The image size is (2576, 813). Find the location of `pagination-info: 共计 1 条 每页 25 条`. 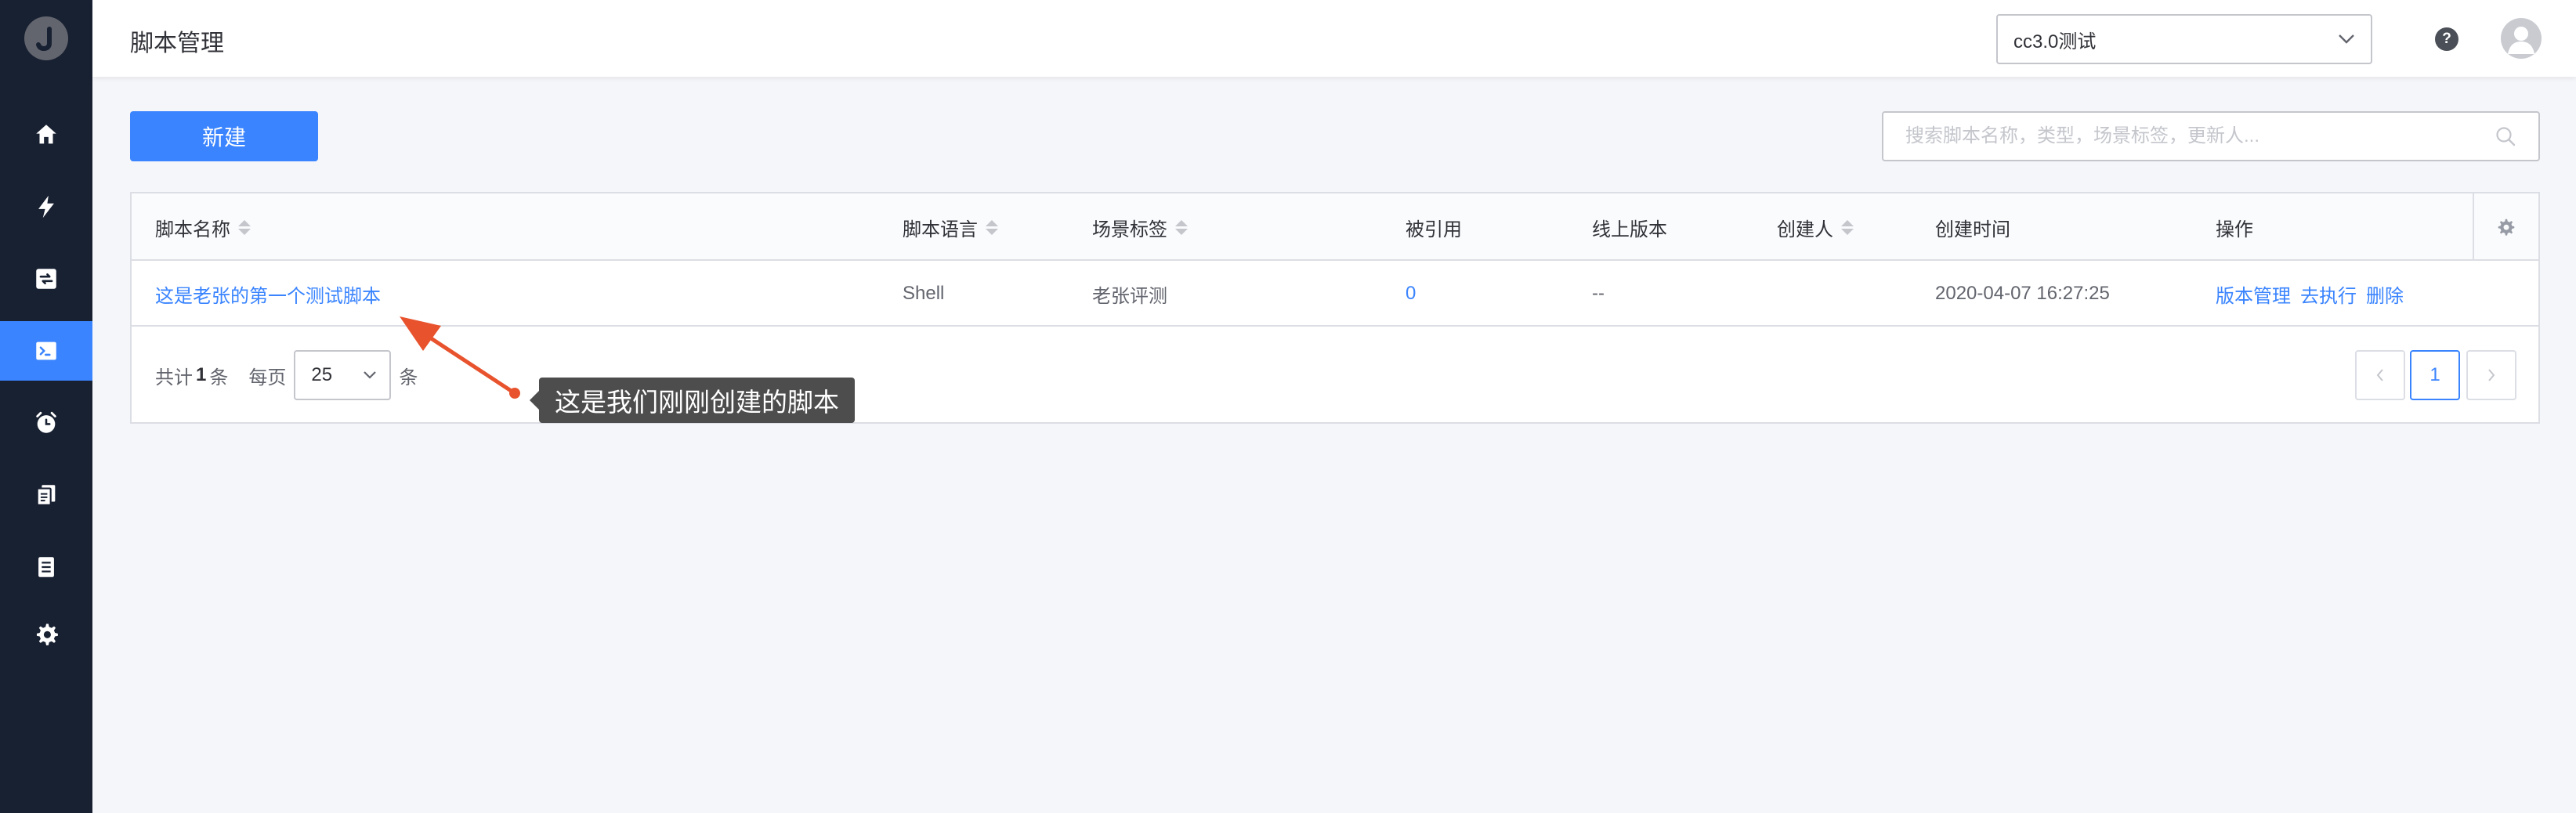

pagination-info: 共计 1 条 每页 25 条 is located at coordinates (286, 375).